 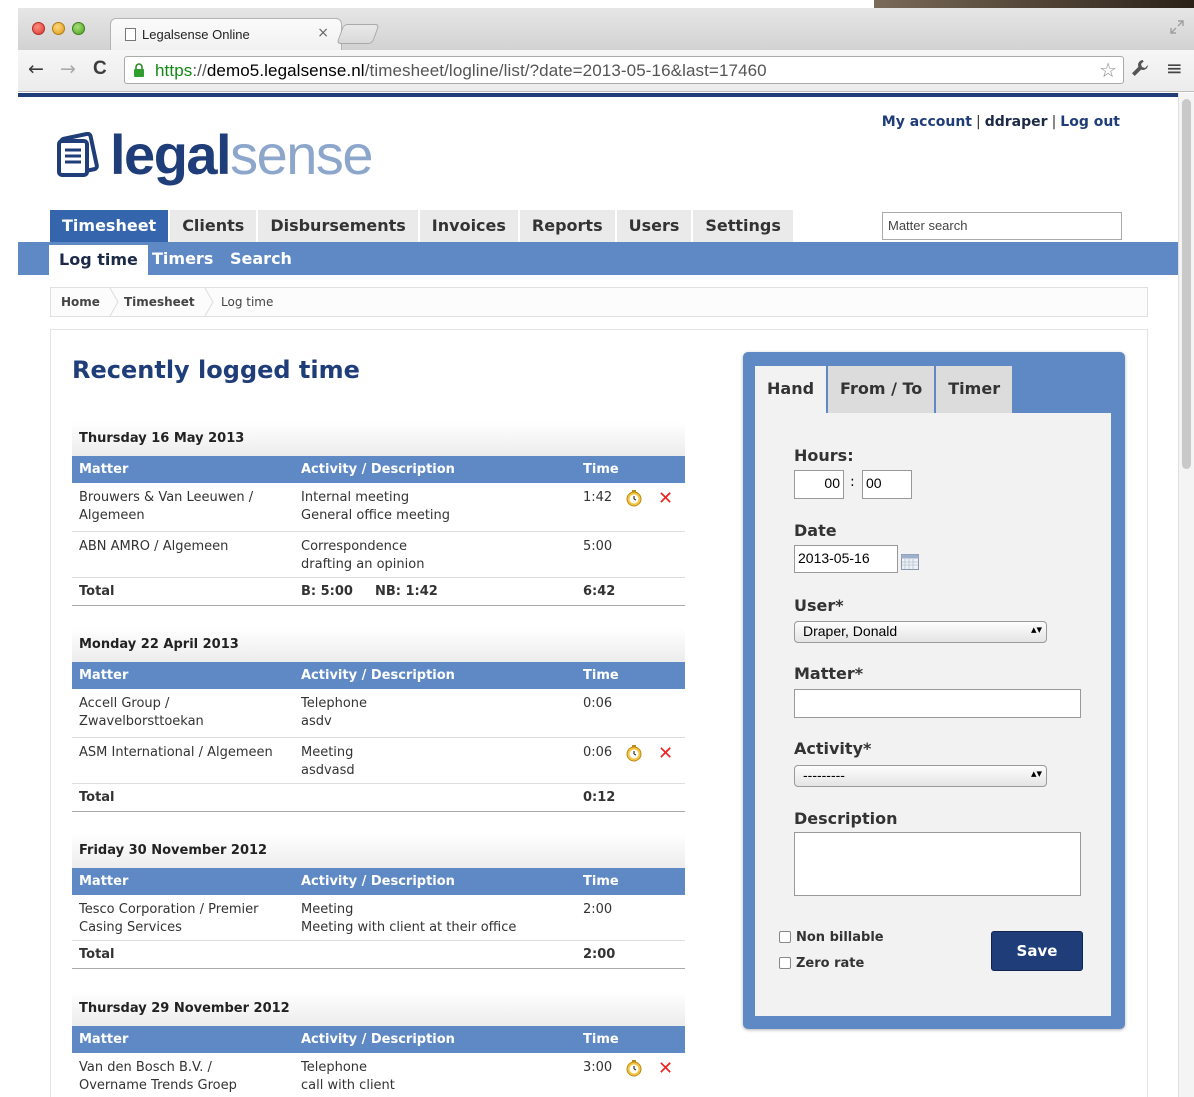 What do you see at coordinates (598, 497) in the screenshot?
I see `row-time: 1:42` at bounding box center [598, 497].